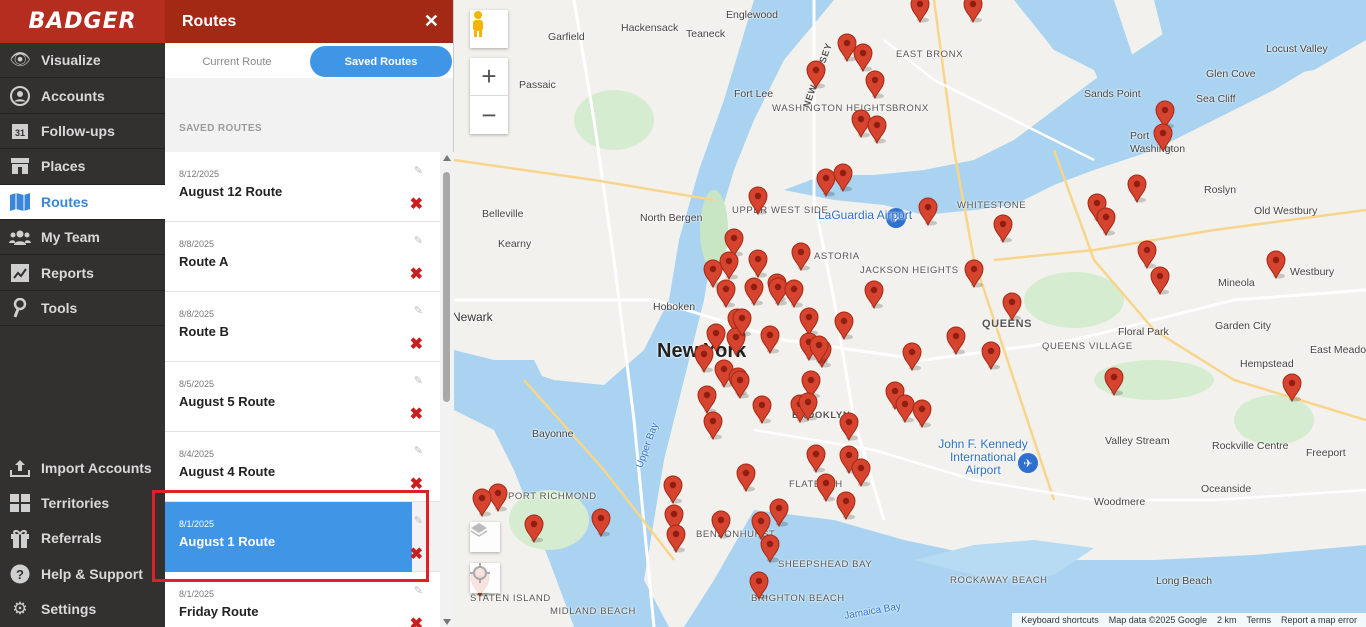 The height and width of the screenshot is (627, 1366). I want to click on map-label-roslyn: Roslyn, so click(1220, 190).